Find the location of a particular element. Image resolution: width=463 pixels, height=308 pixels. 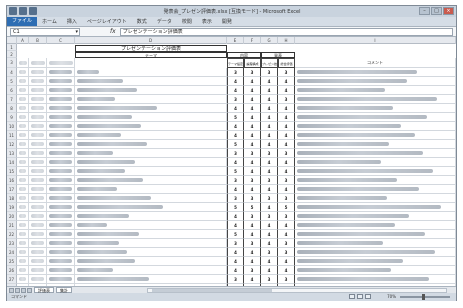

tab-view: 表示 is located at coordinates (207, 21).